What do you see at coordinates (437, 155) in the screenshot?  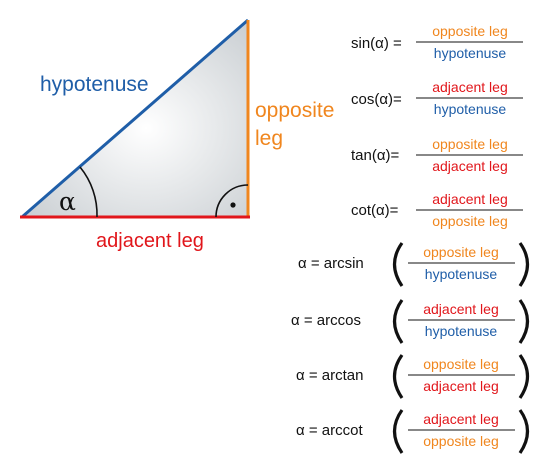 I see `ratio-formula-tan: tan(α)= opposite leg adjacent leg` at bounding box center [437, 155].